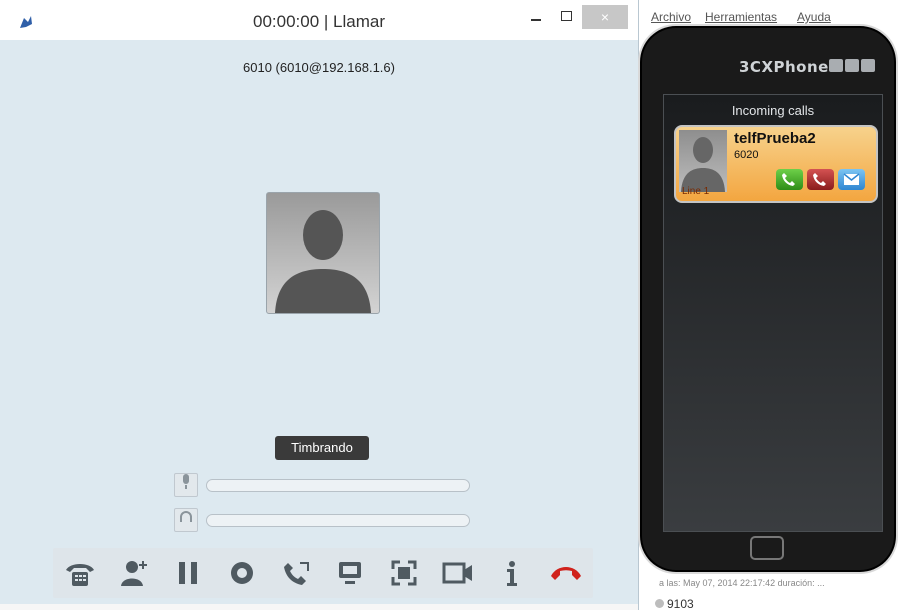  I want to click on menu-ayuda: Ayuda, so click(814, 17).